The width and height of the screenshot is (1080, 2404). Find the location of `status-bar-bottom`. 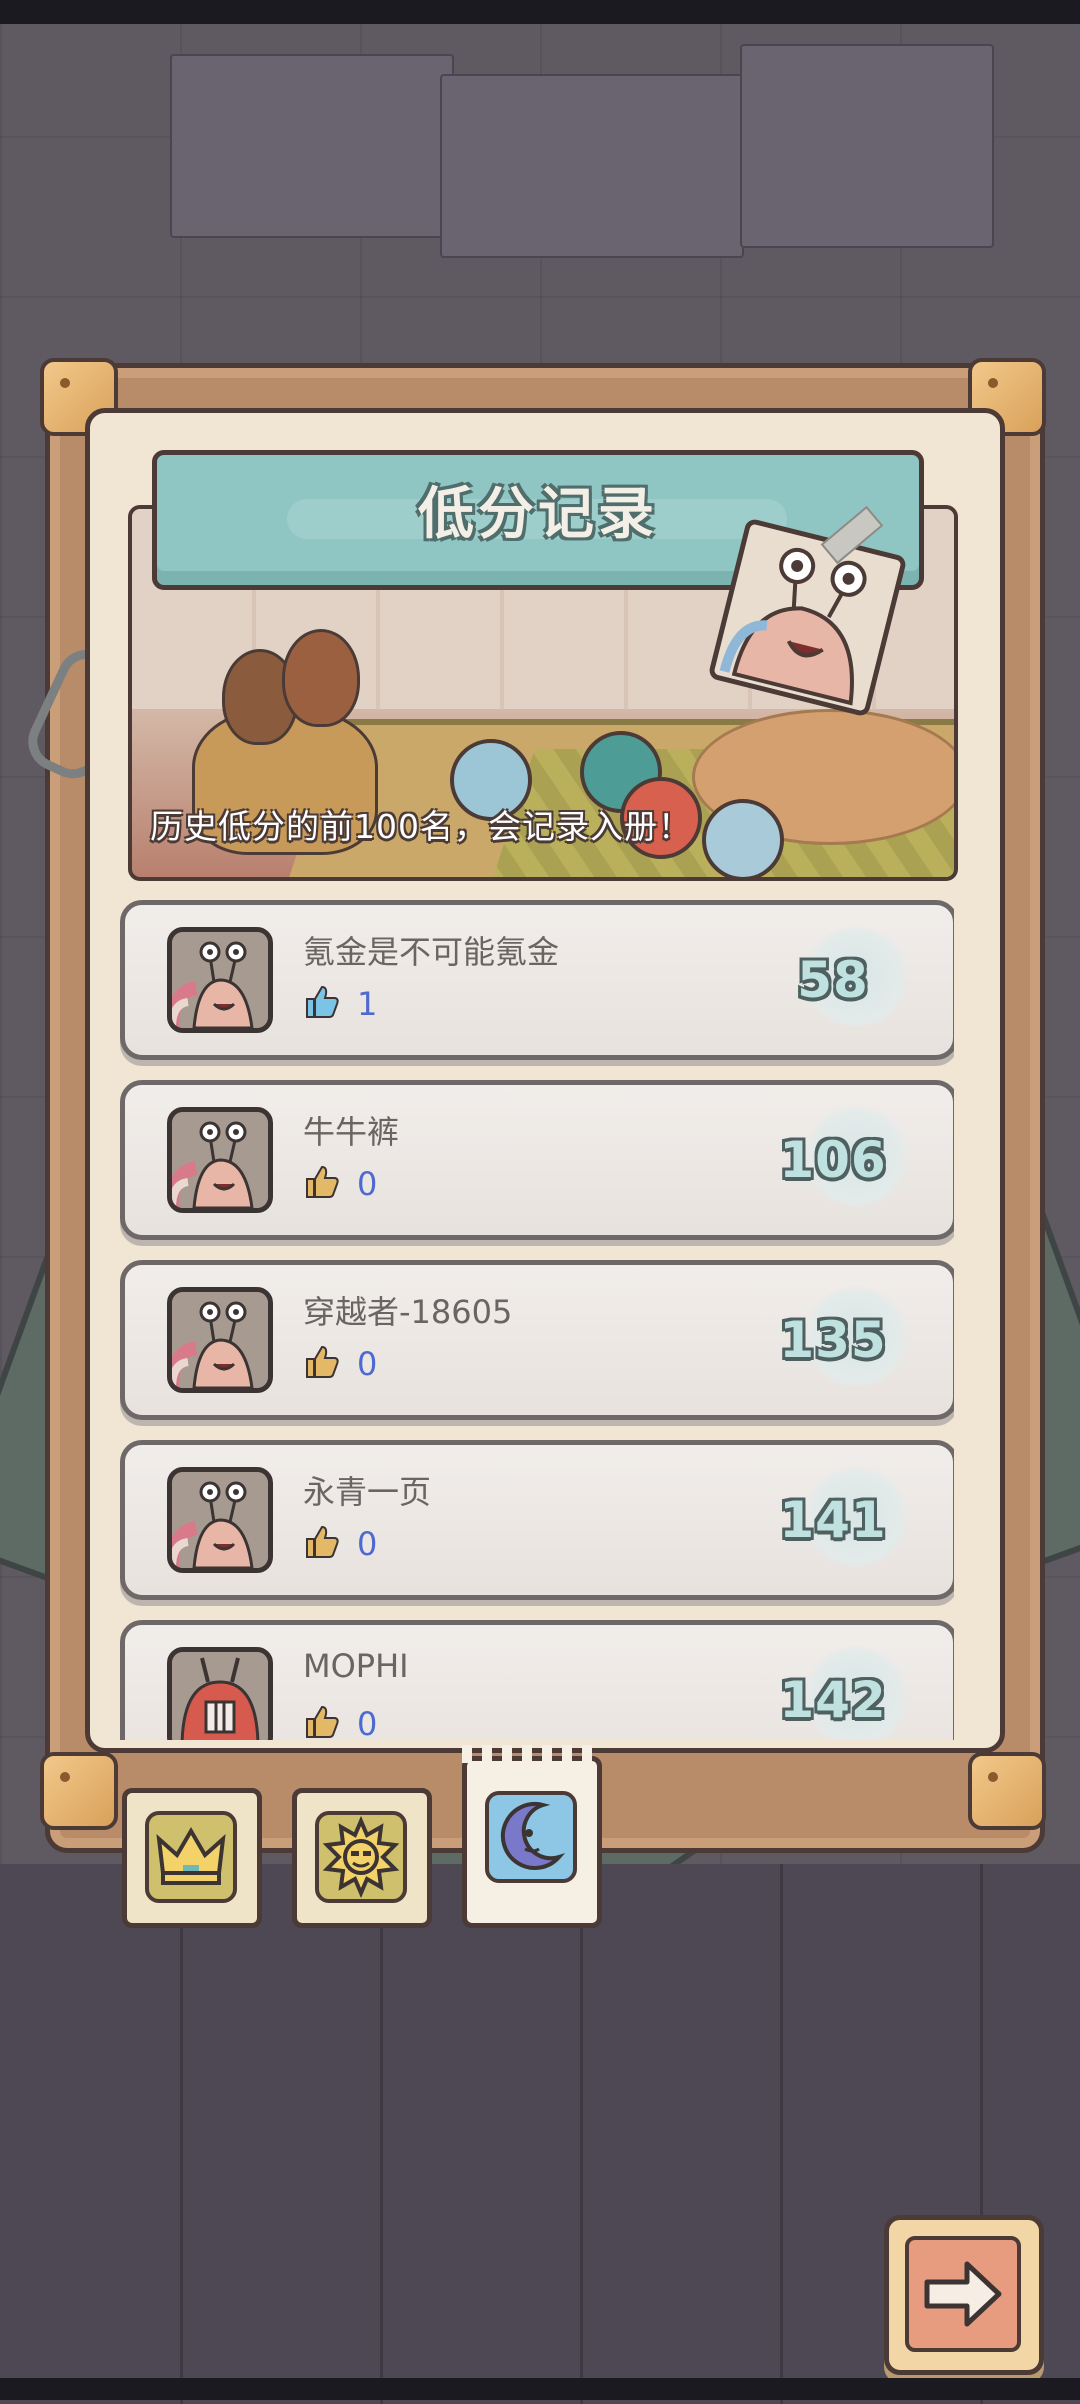

status-bar-bottom is located at coordinates (540, 2389).